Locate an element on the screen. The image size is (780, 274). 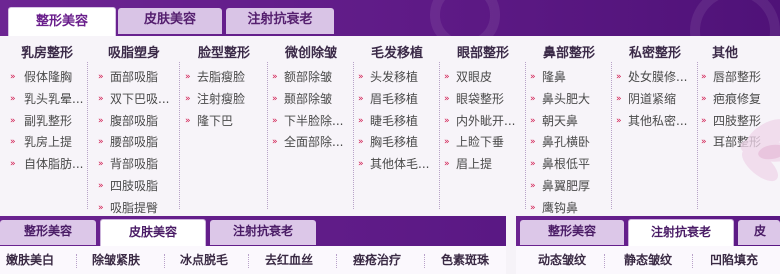
column-title: 乳房整形 is located at coordinates (44, 51).